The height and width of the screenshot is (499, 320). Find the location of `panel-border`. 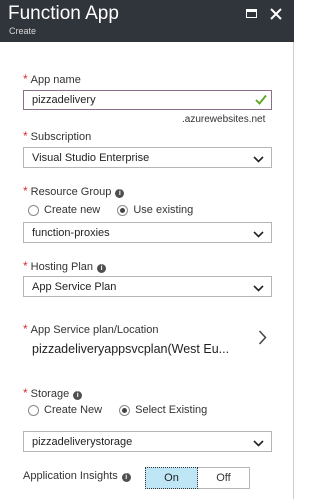

panel-border is located at coordinates (293, 270).